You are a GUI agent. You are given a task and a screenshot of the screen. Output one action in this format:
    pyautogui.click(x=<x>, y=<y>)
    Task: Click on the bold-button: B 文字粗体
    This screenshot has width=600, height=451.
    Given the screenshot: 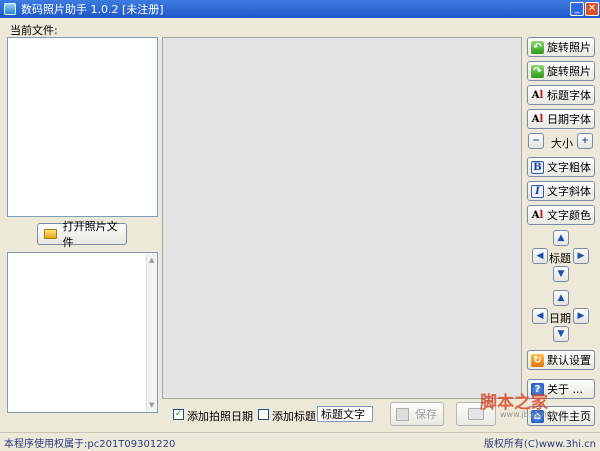 What is the action you would take?
    pyautogui.click(x=561, y=167)
    